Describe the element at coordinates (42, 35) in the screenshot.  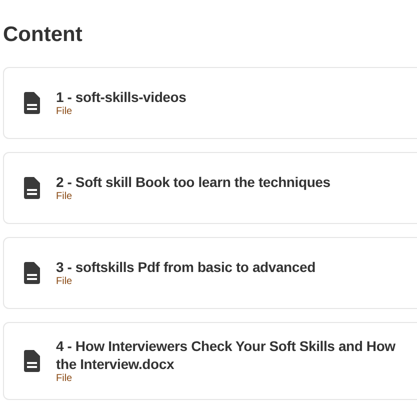
I see `section-heading: Content` at that location.